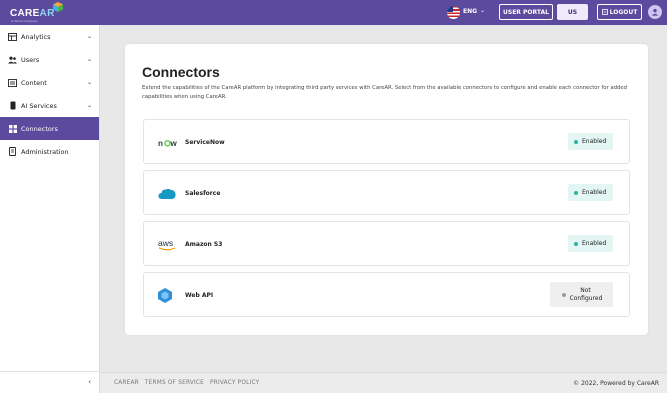 The image size is (667, 393). What do you see at coordinates (170, 193) in the screenshot?
I see `salesforce-icon` at bounding box center [170, 193].